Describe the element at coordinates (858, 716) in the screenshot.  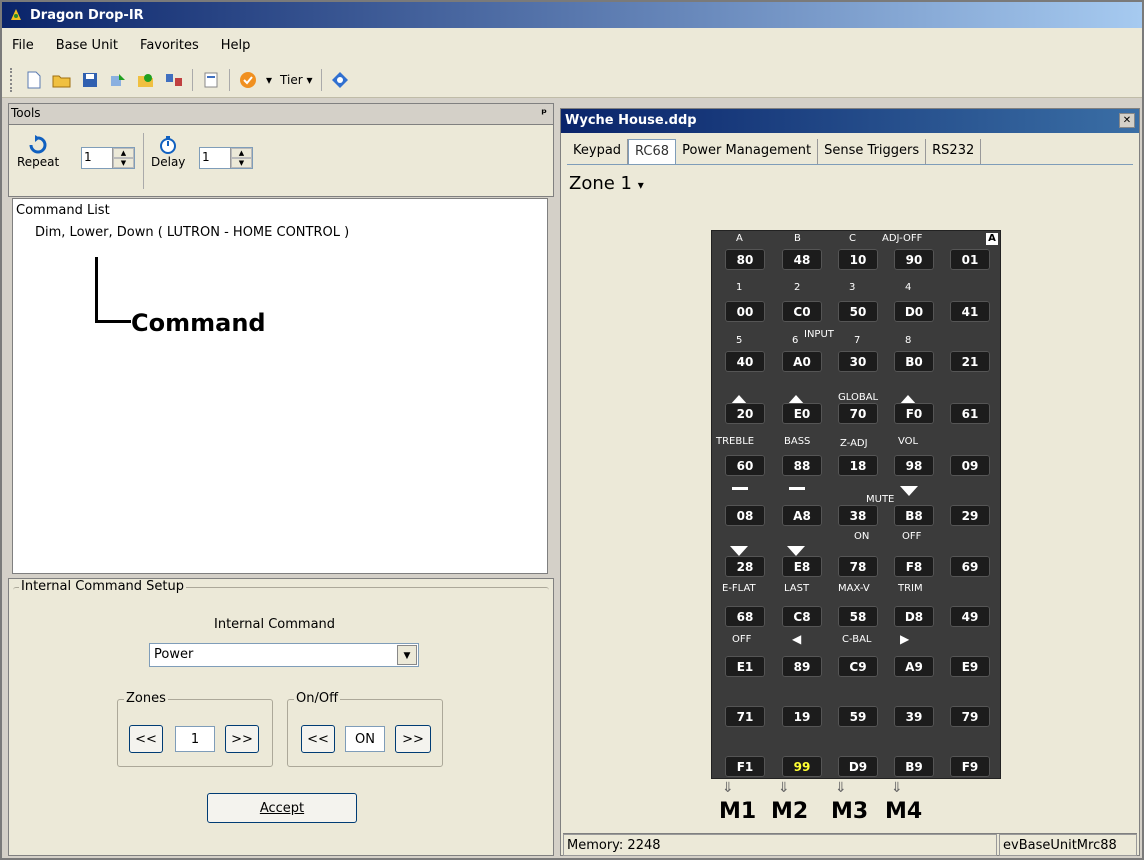
I see `remote-button-59: 59` at that location.